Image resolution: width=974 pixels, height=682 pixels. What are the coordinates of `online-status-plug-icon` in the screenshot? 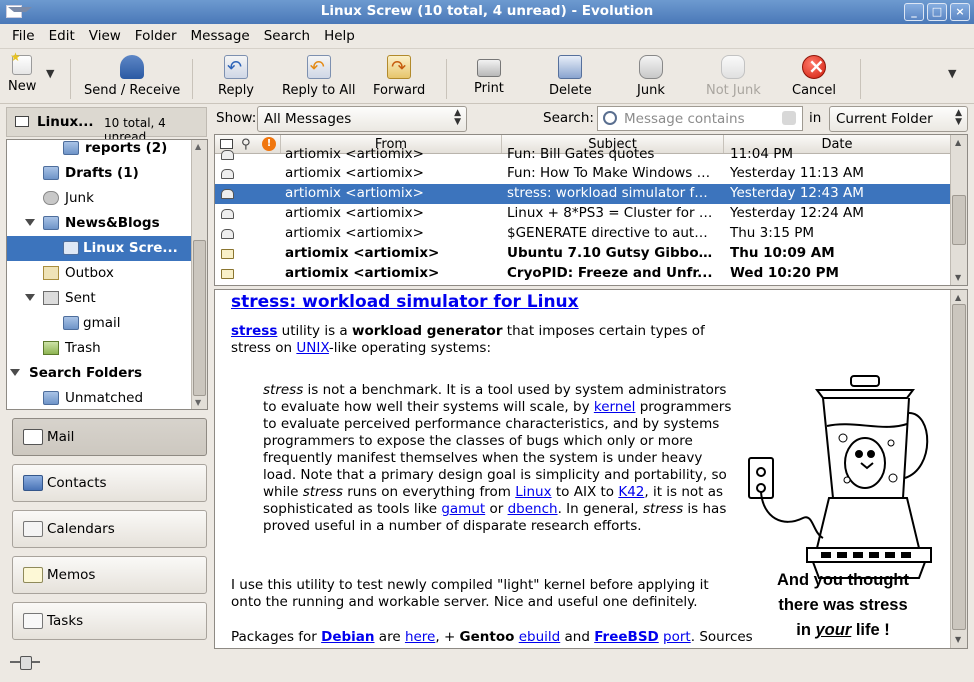 It's located at (25, 663).